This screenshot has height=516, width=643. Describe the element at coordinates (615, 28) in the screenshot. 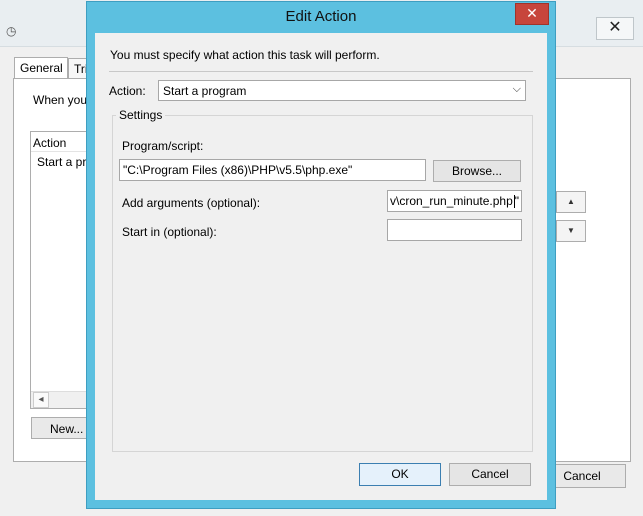

I see `task-properties-close-button: ✕` at that location.